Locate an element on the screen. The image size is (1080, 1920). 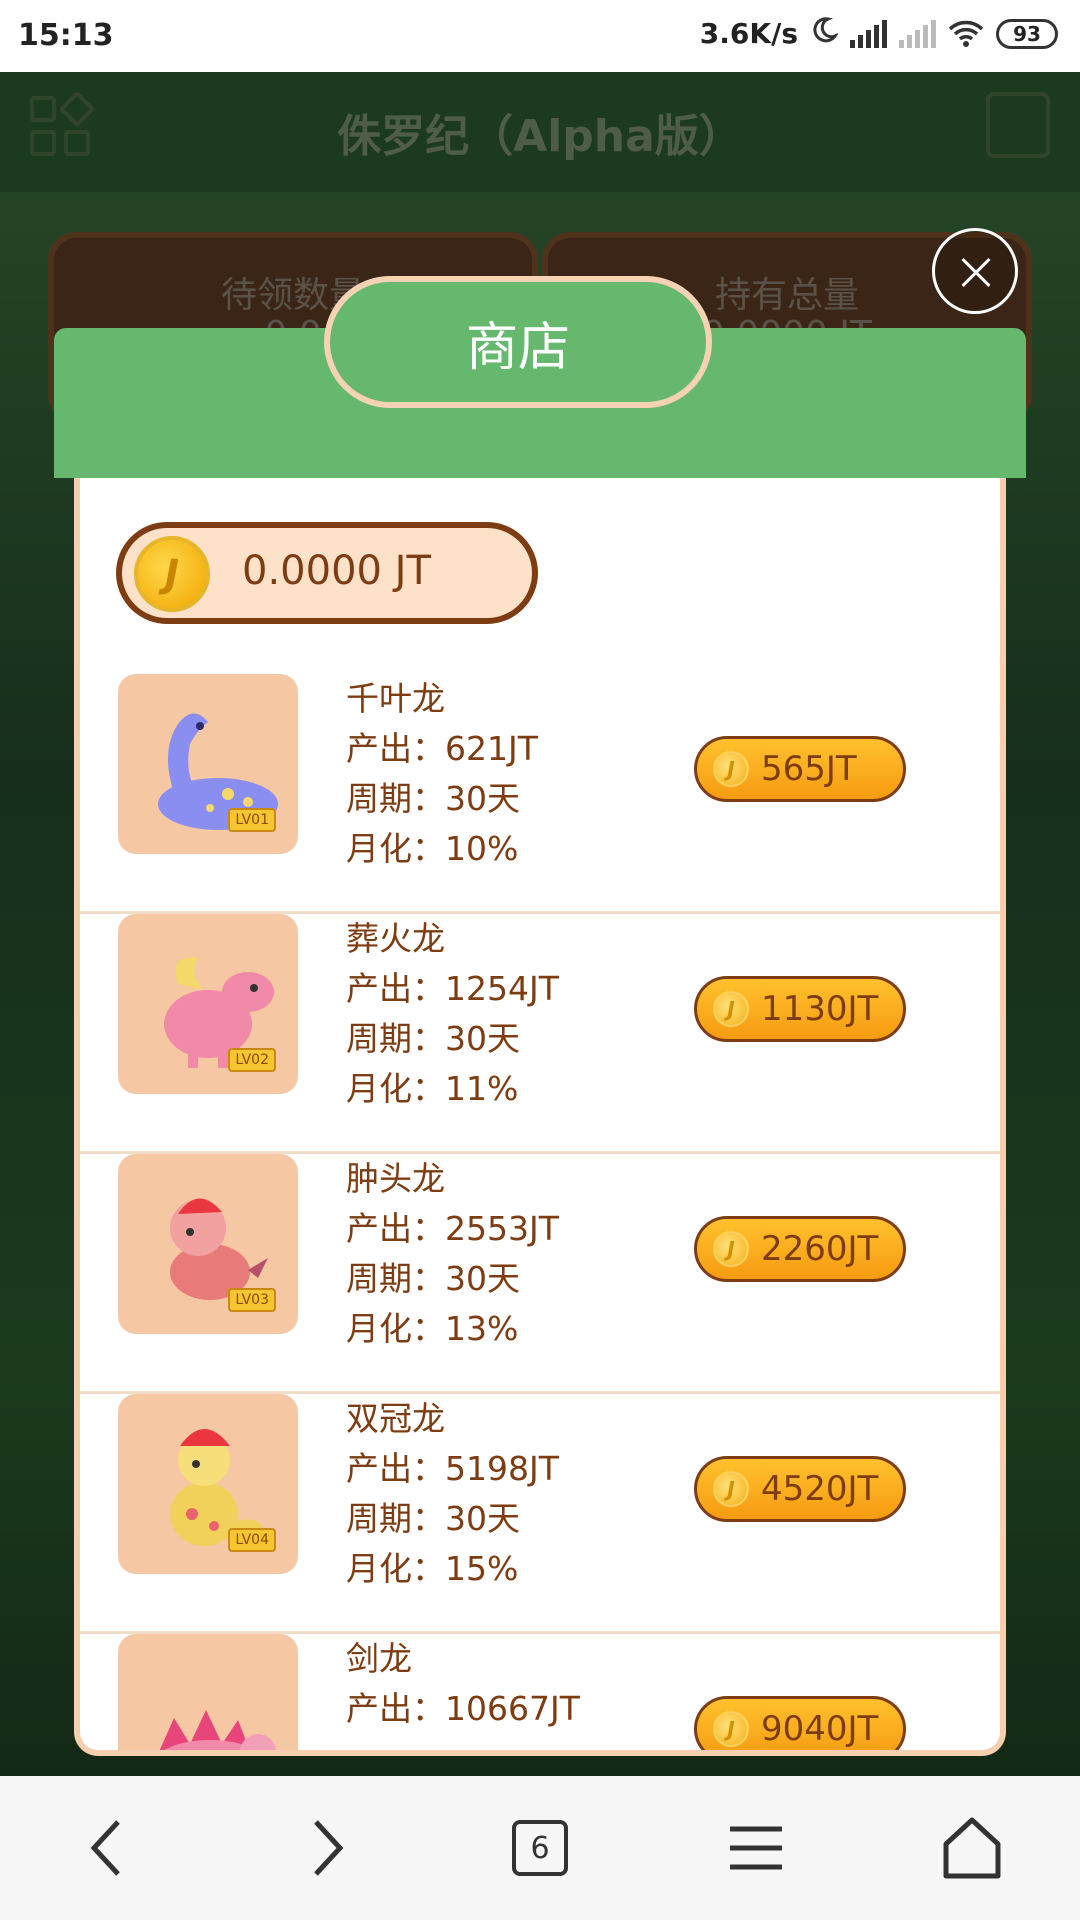
signal-icon is located at coordinates (868, 33).